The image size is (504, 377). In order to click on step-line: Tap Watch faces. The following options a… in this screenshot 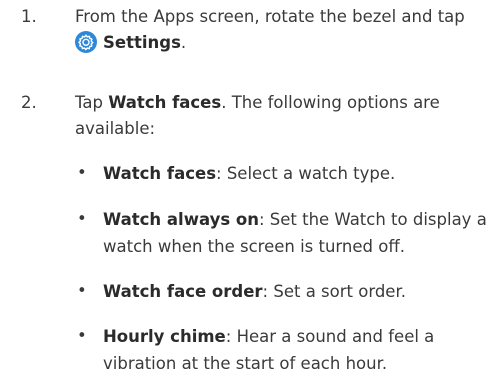, I will do `click(285, 103)`.